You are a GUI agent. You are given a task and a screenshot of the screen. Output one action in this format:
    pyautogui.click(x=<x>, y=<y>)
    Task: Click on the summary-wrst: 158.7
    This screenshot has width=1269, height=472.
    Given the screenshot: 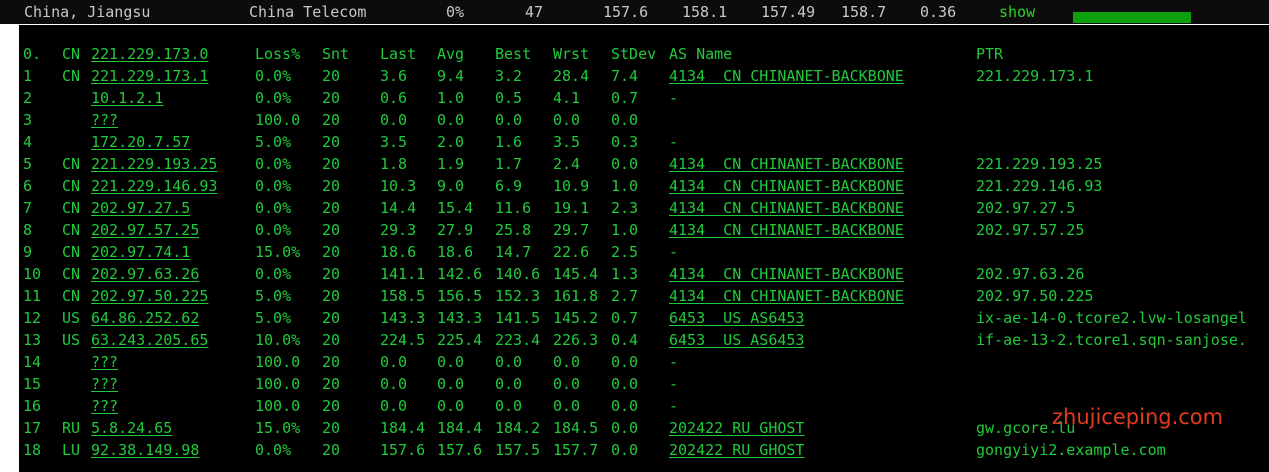 What is the action you would take?
    pyautogui.click(x=864, y=12)
    